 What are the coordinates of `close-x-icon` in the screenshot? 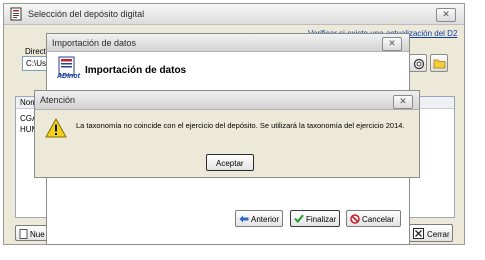 It's located at (418, 233).